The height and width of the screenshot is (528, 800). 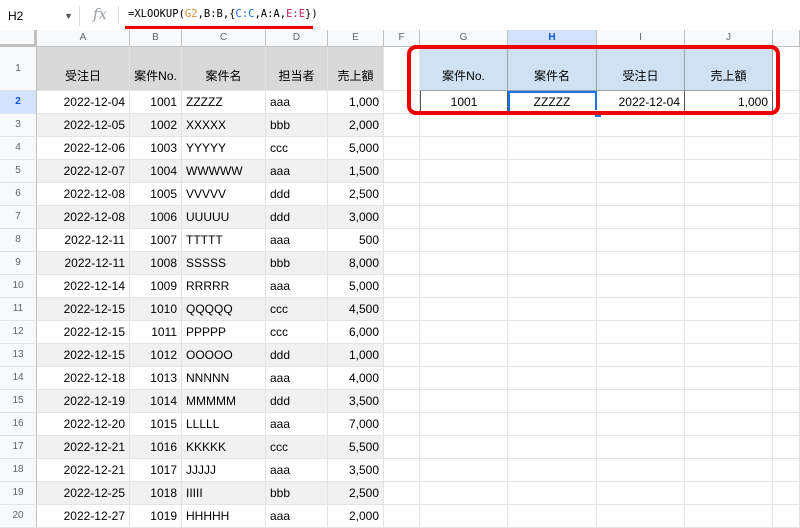 I want to click on select-all-corner, so click(x=18, y=38).